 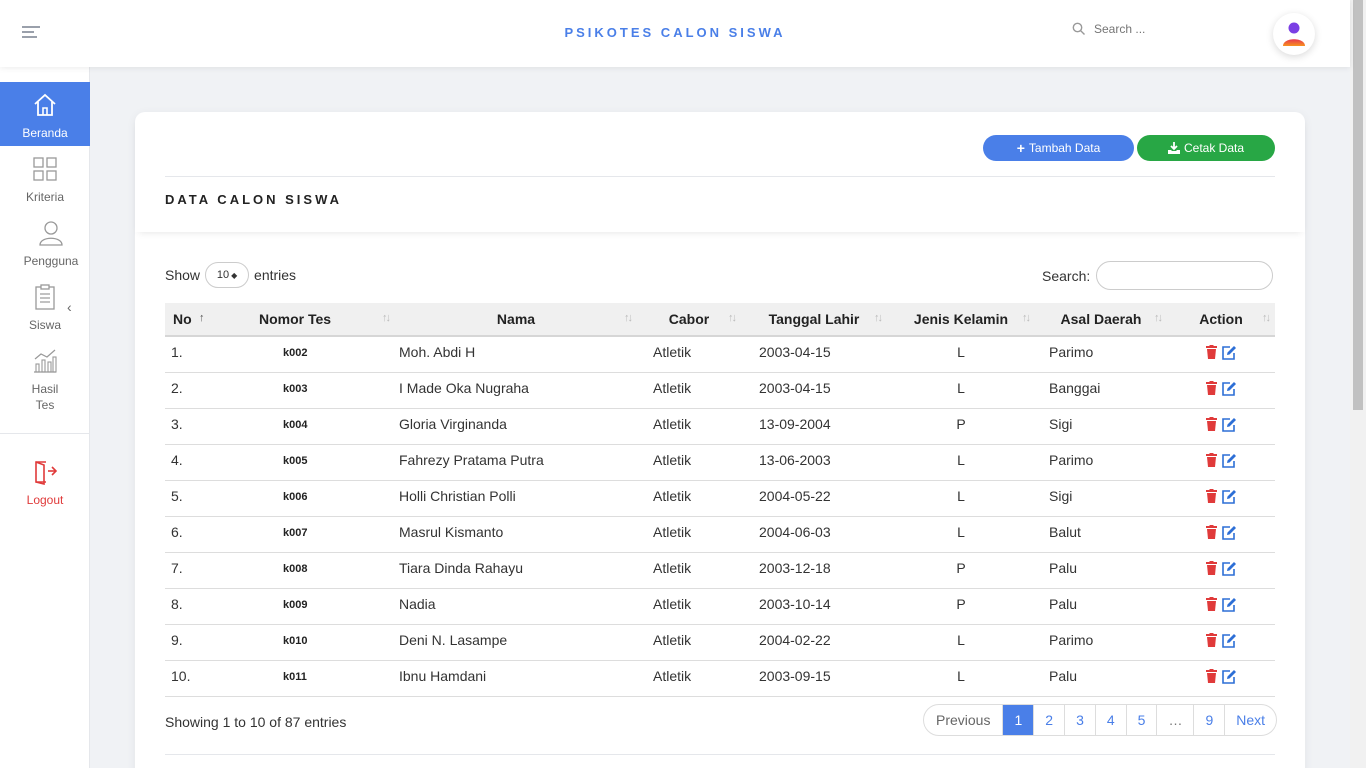 What do you see at coordinates (1221, 320) in the screenshot?
I see `column-header-action: Action ↑↓` at bounding box center [1221, 320].